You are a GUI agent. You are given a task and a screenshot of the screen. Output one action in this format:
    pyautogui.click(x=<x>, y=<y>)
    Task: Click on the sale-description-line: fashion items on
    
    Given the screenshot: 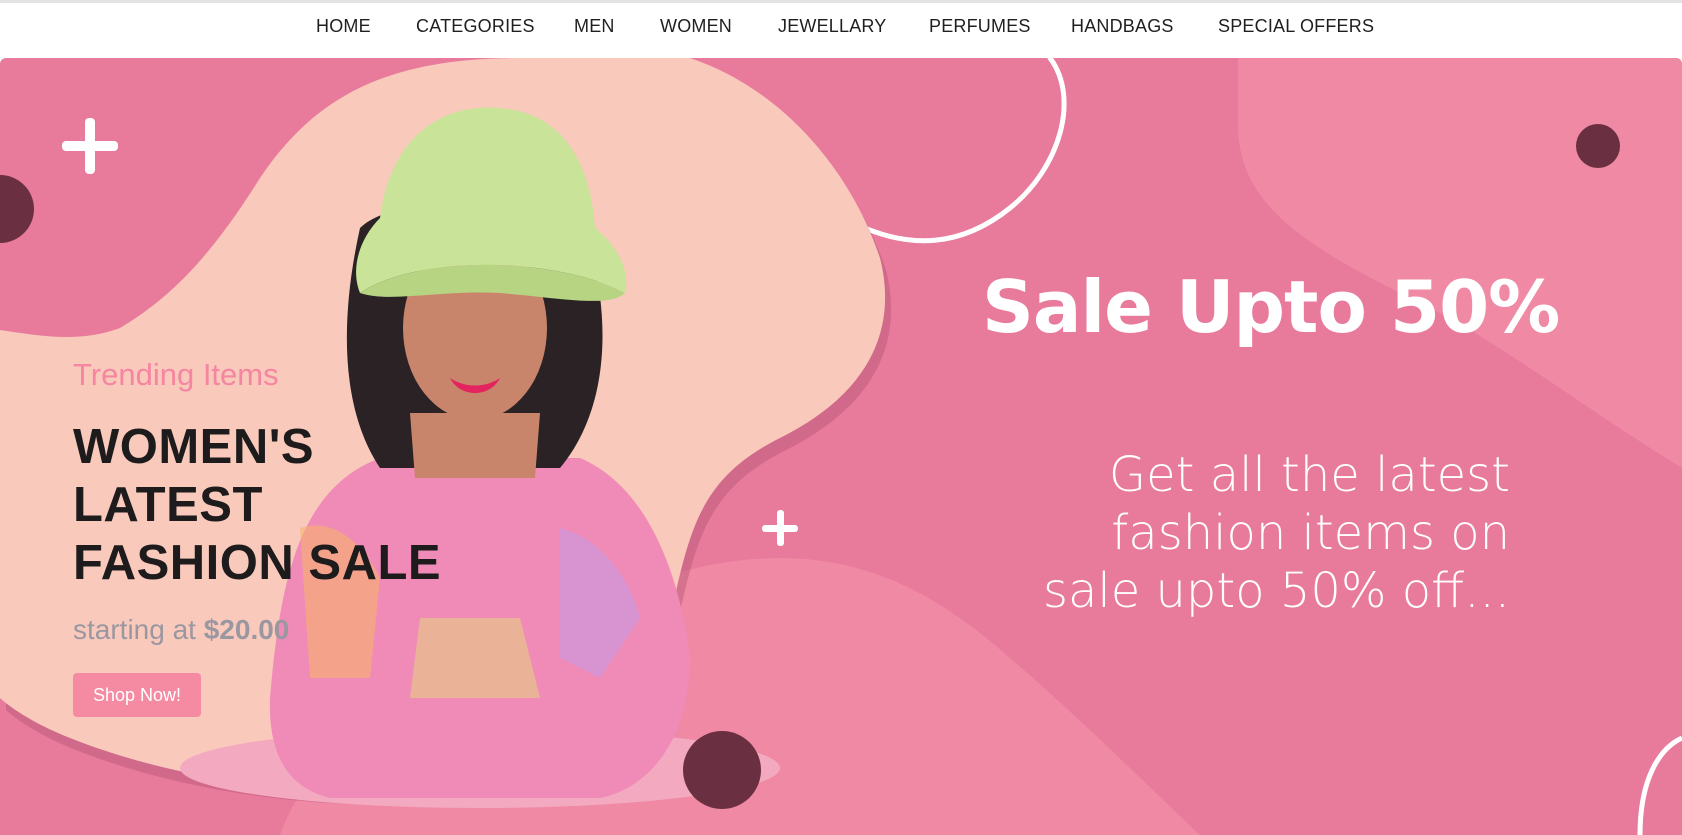 What is the action you would take?
    pyautogui.click(x=1310, y=533)
    